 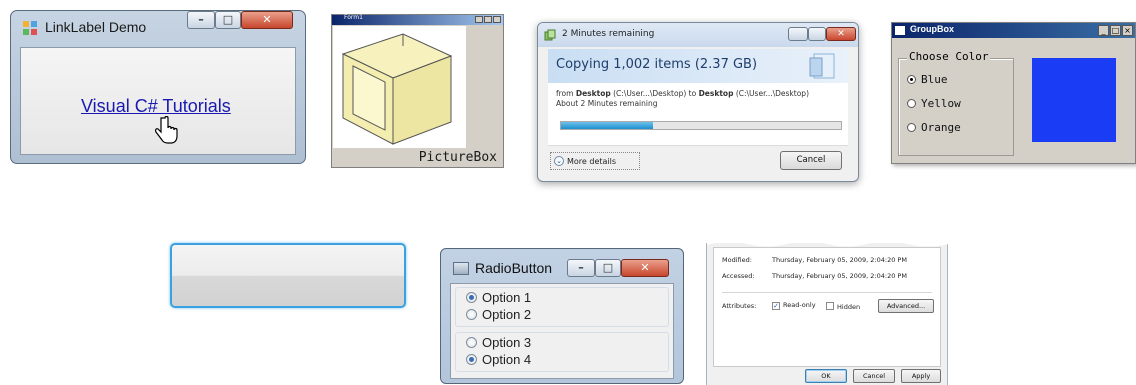 I want to click on link-label: Visual C# Tutorials, so click(x=156, y=106).